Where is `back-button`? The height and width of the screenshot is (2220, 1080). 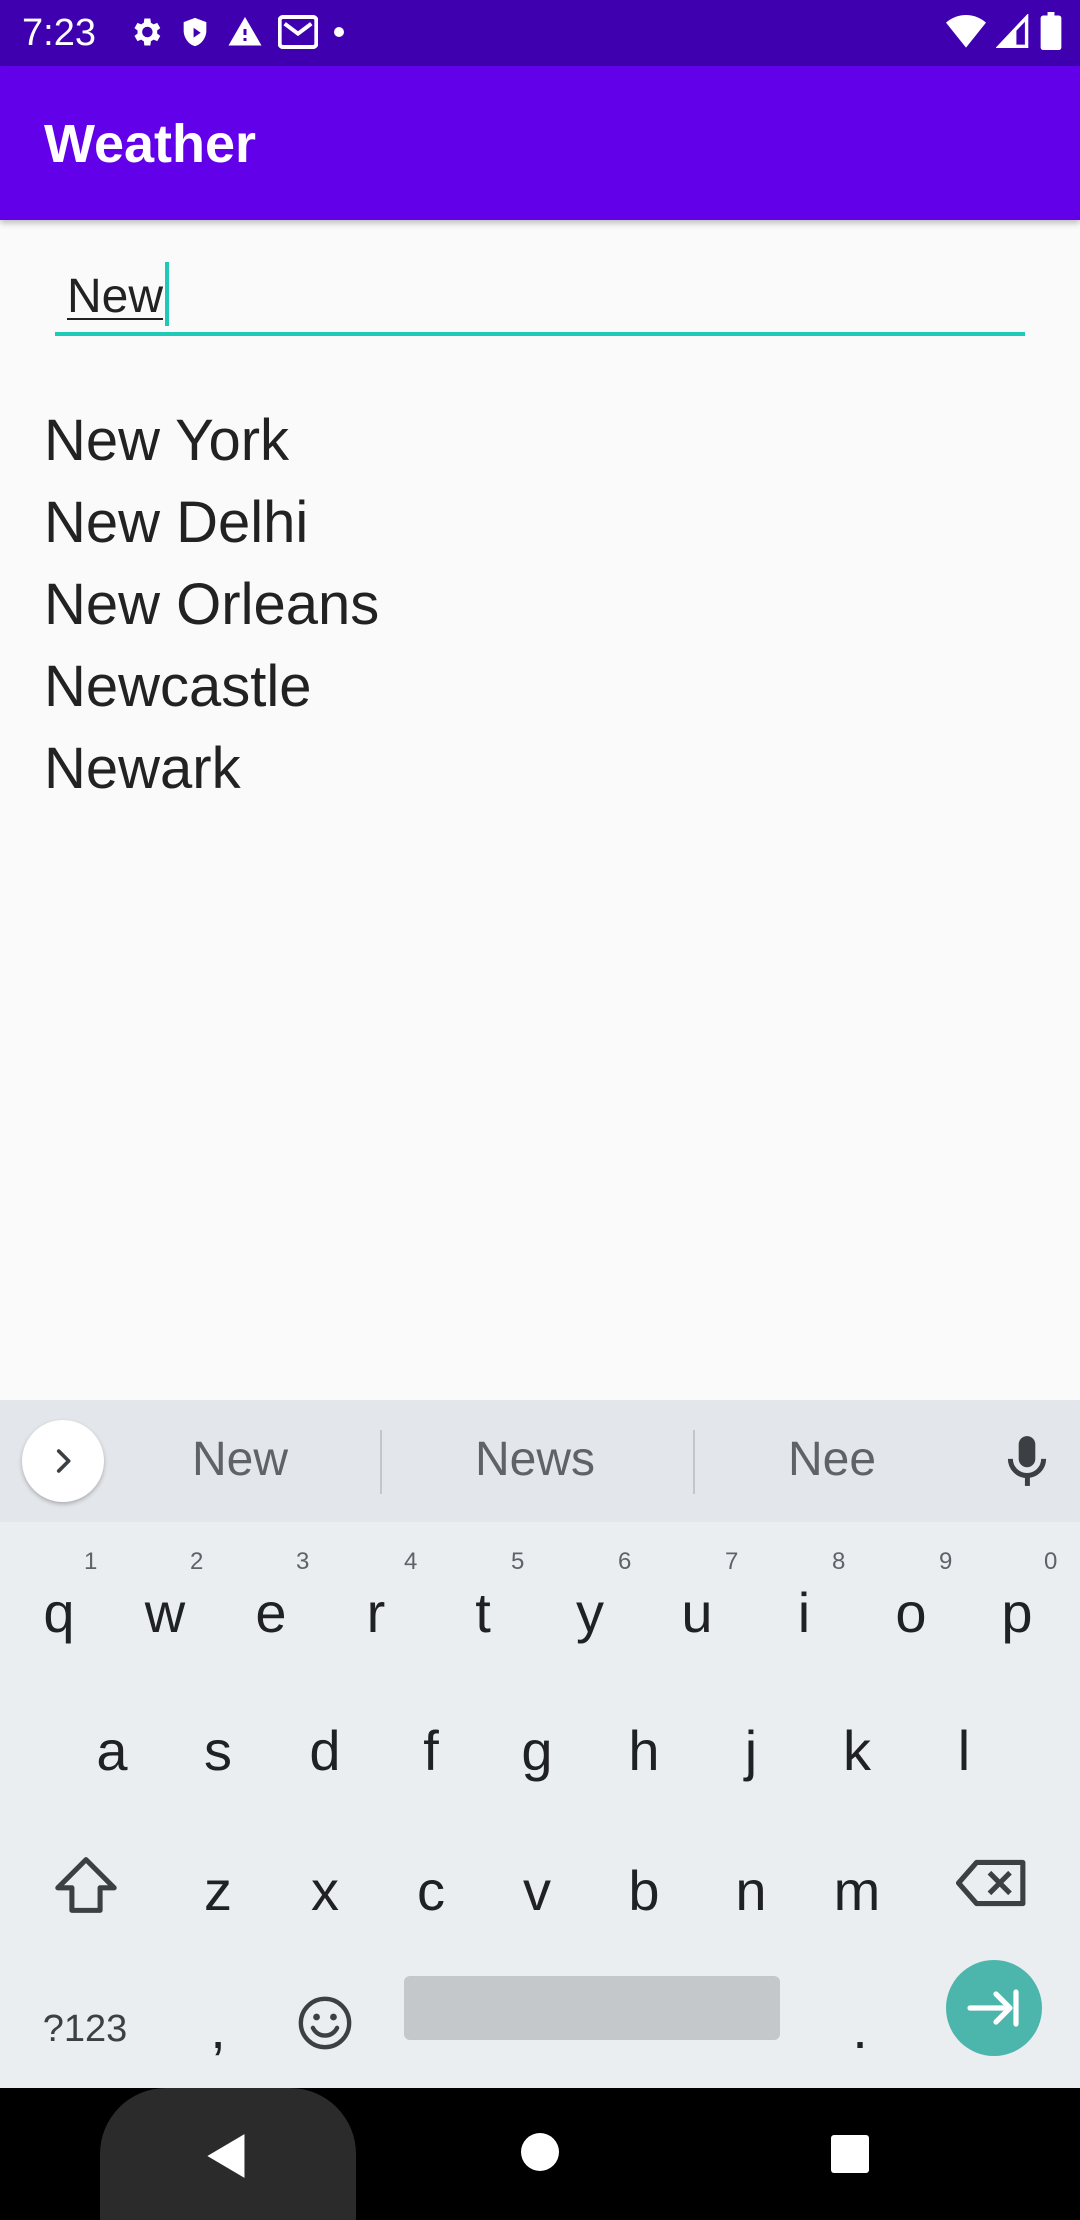 back-button is located at coordinates (228, 2154).